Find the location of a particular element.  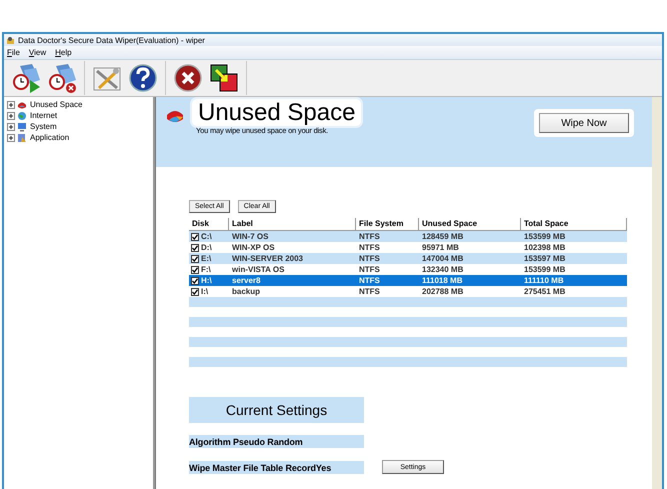

page-title: Unused Space is located at coordinates (277, 112).